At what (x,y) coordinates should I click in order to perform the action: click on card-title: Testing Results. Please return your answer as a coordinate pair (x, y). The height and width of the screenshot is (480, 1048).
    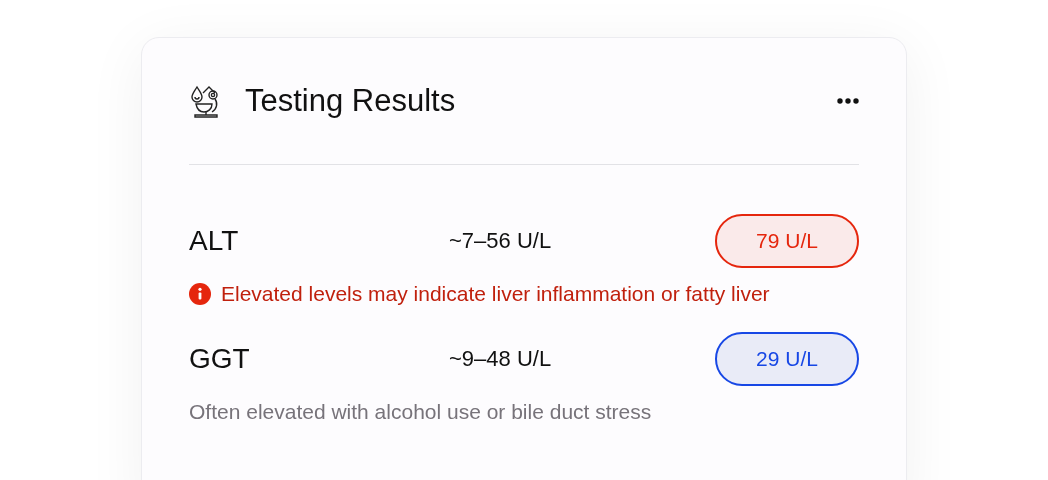
    Looking at the image, I should click on (351, 101).